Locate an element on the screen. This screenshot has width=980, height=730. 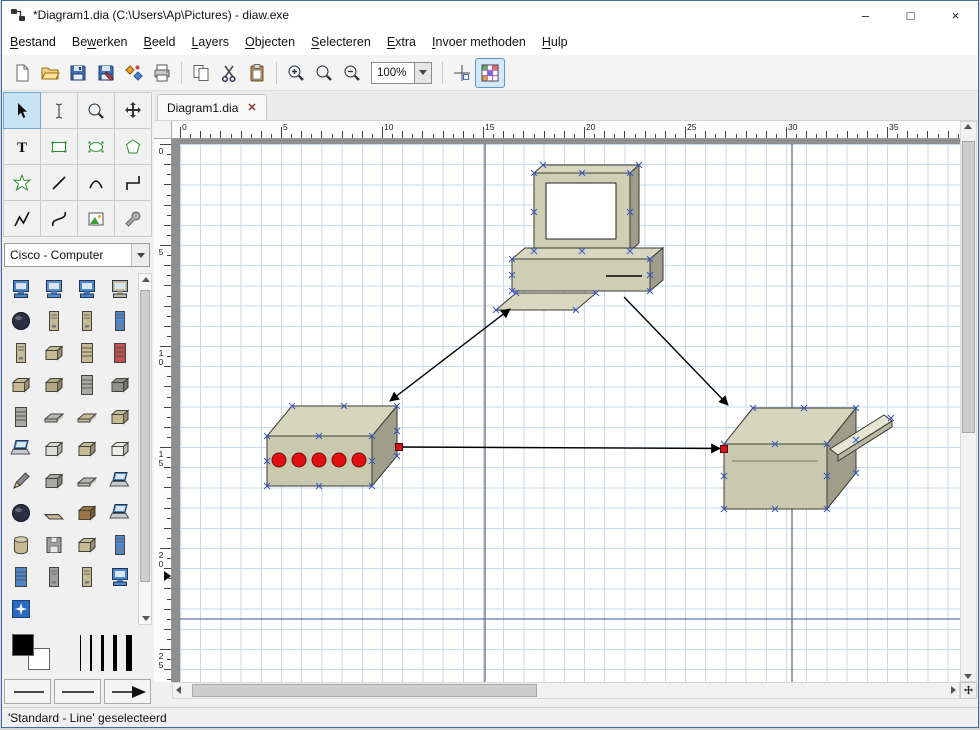
export-button is located at coordinates (134, 73).